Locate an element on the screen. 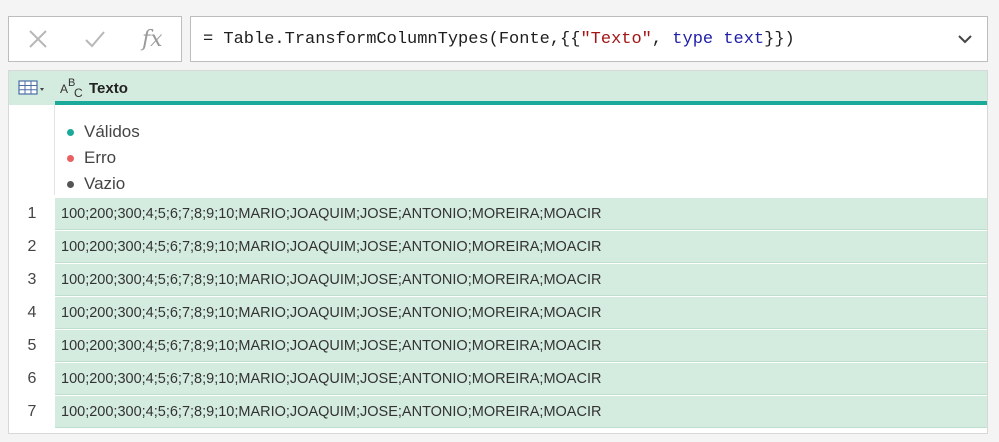 This screenshot has height=442, width=999. table-grid-icon is located at coordinates (31, 87).